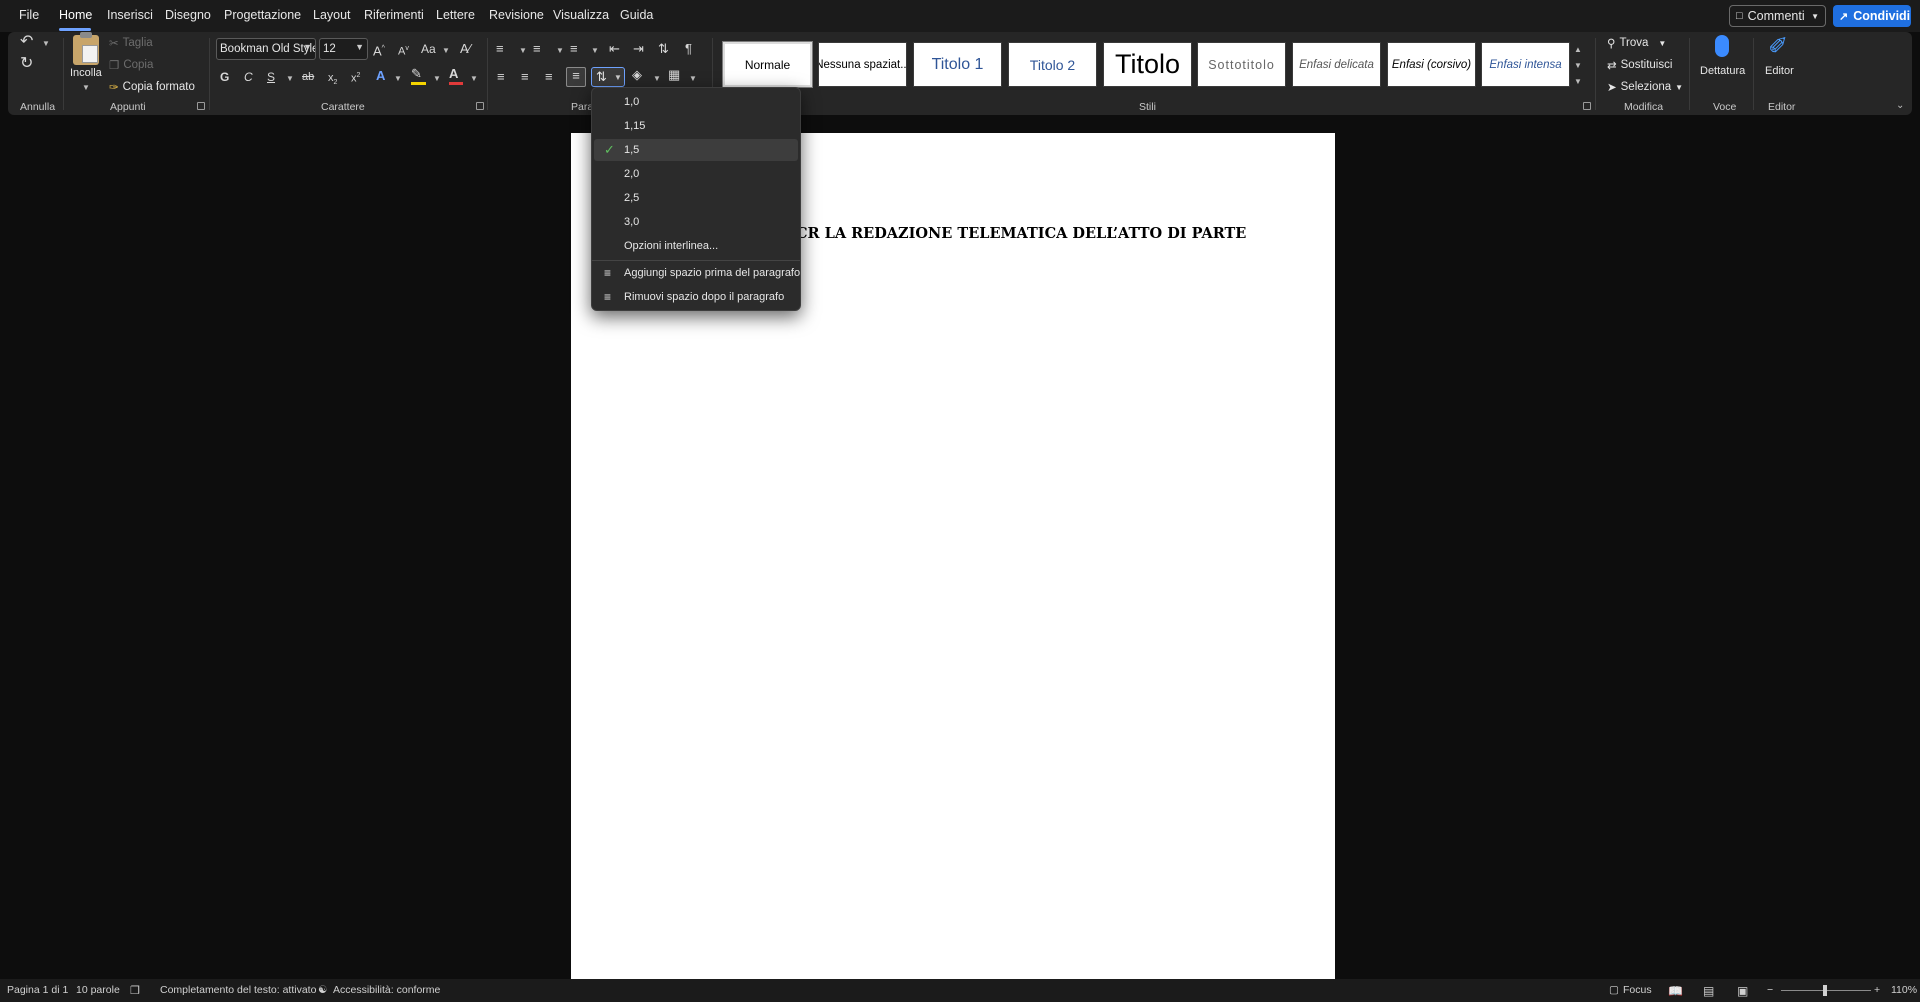 This screenshot has width=1920, height=1002. Describe the element at coordinates (1708, 991) in the screenshot. I see `print-layout-icon: ▤` at that location.